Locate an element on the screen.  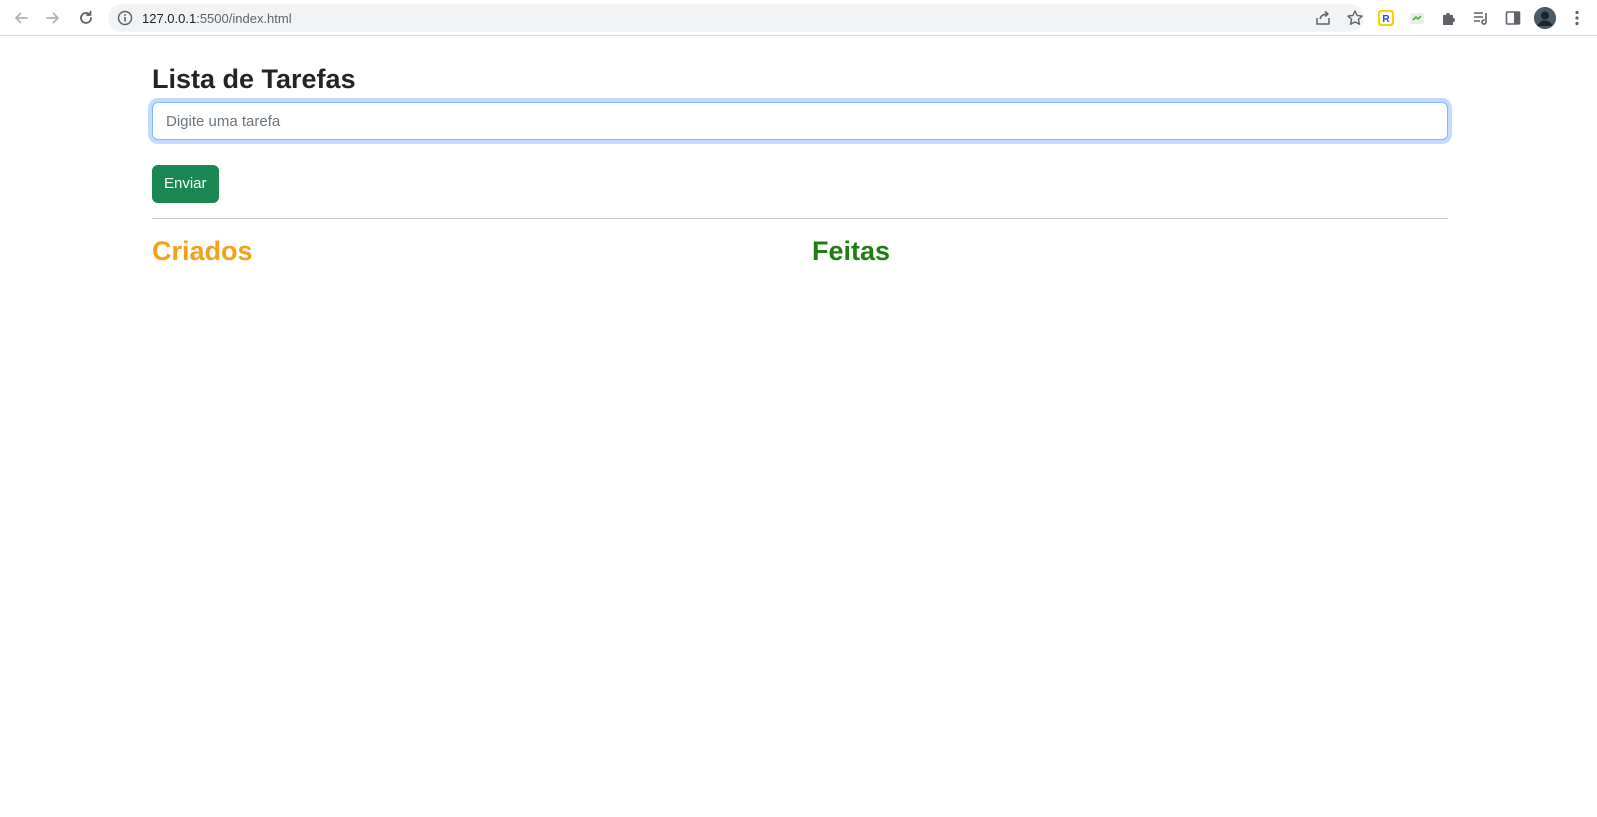
extension-r-icon: R is located at coordinates (1386, 18).